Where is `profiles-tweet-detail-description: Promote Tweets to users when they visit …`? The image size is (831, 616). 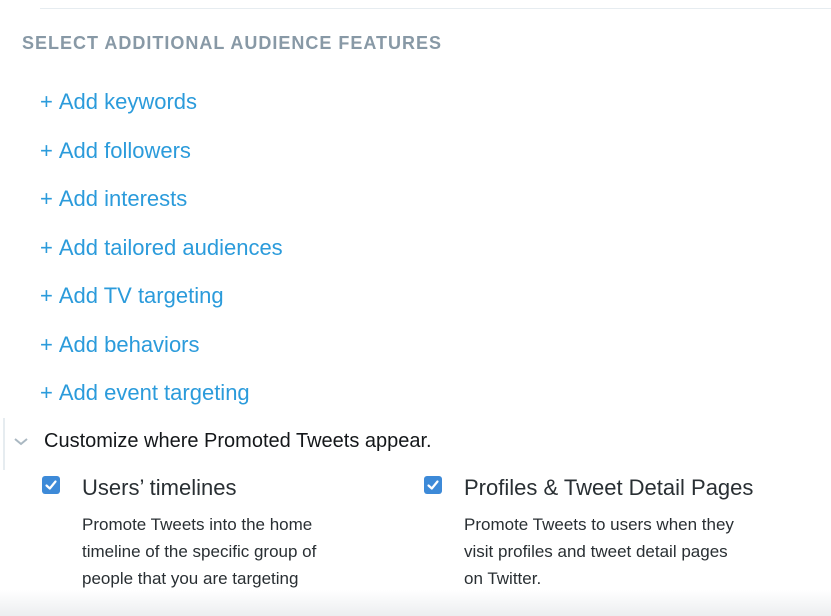 profiles-tweet-detail-description: Promote Tweets to users when they visit … is located at coordinates (636, 551).